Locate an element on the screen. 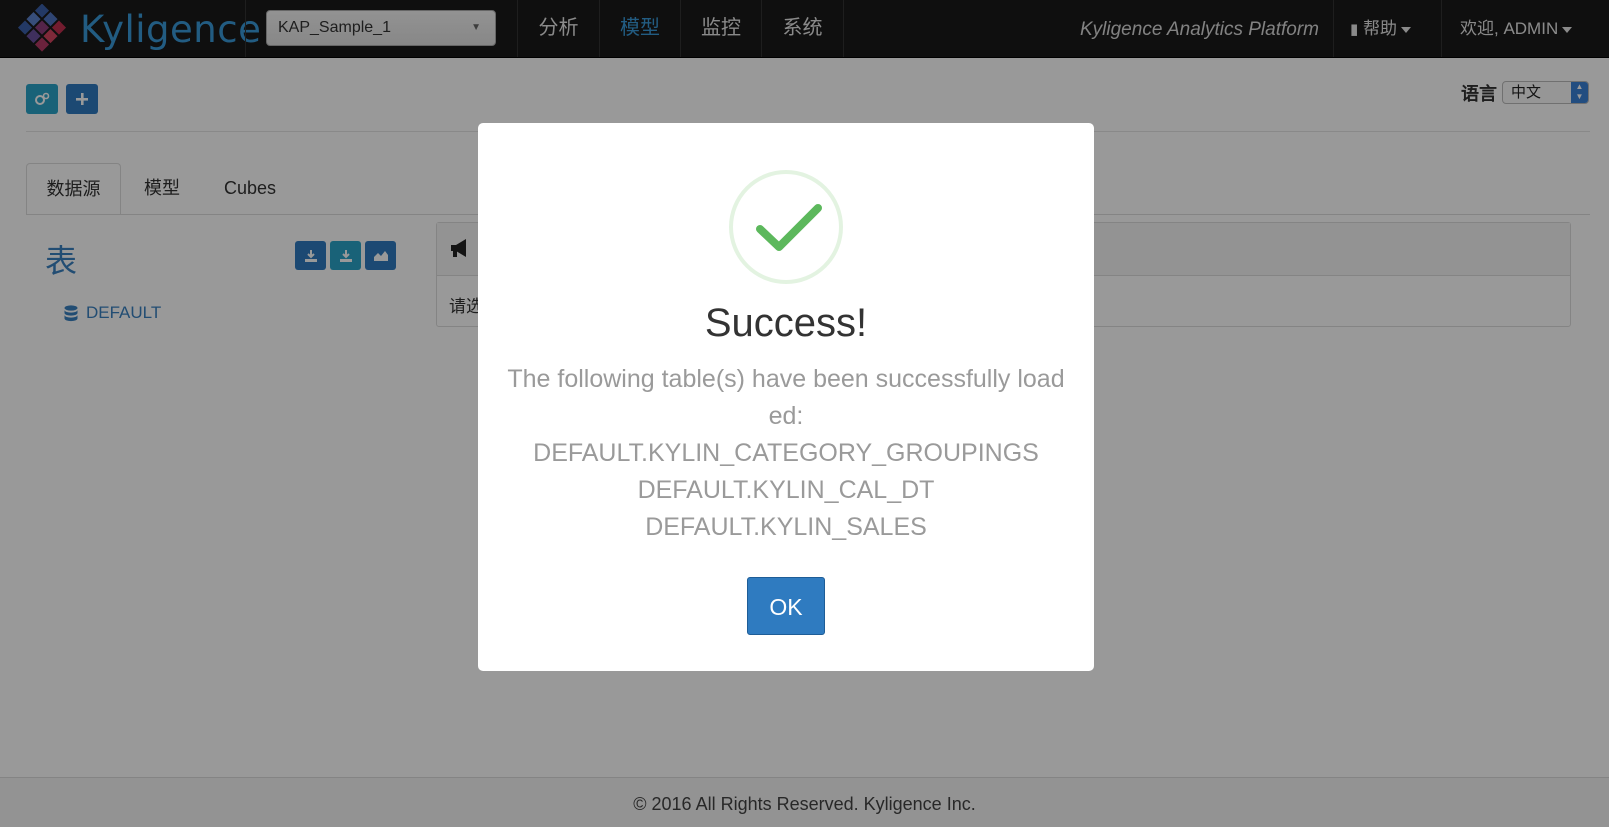 Image resolution: width=1609 pixels, height=830 pixels. success-check-icon is located at coordinates (786, 227).